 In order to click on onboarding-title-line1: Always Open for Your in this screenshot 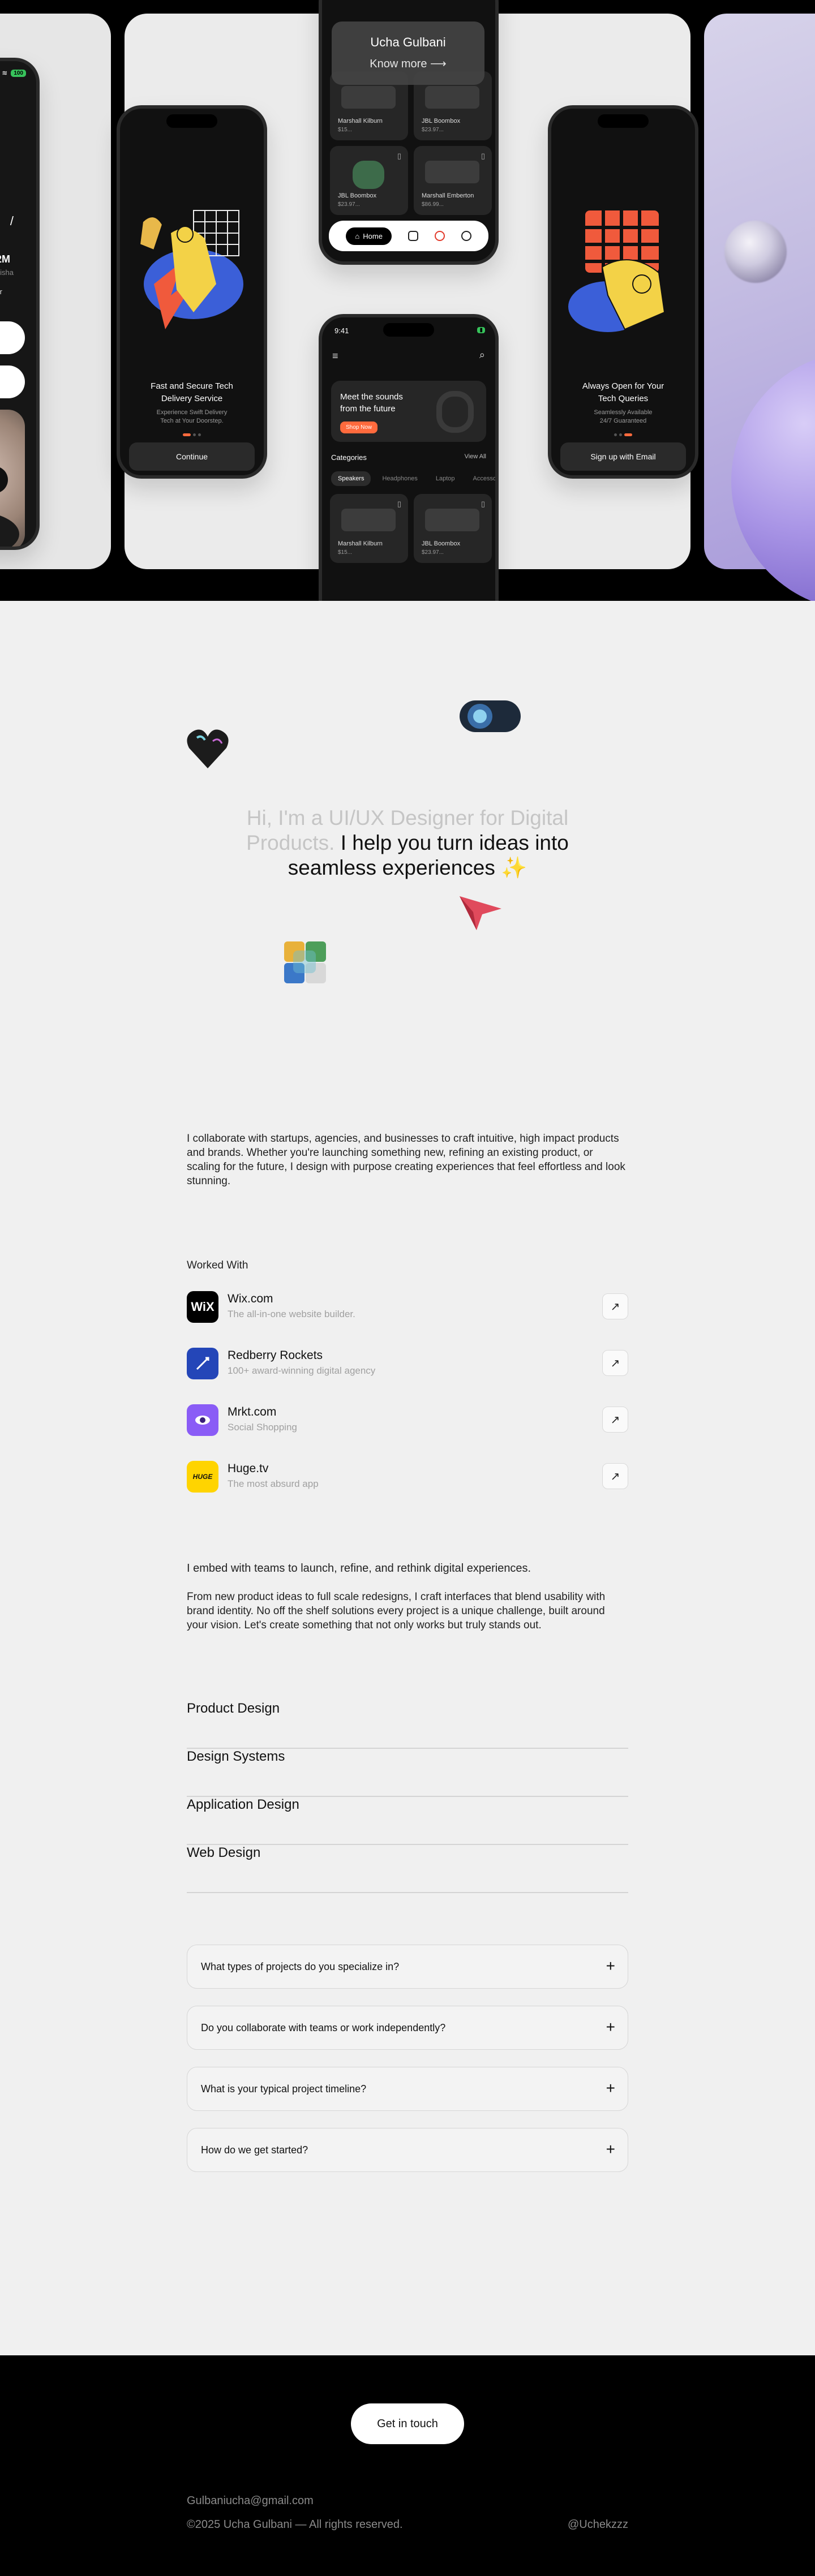, I will do `click(623, 386)`.